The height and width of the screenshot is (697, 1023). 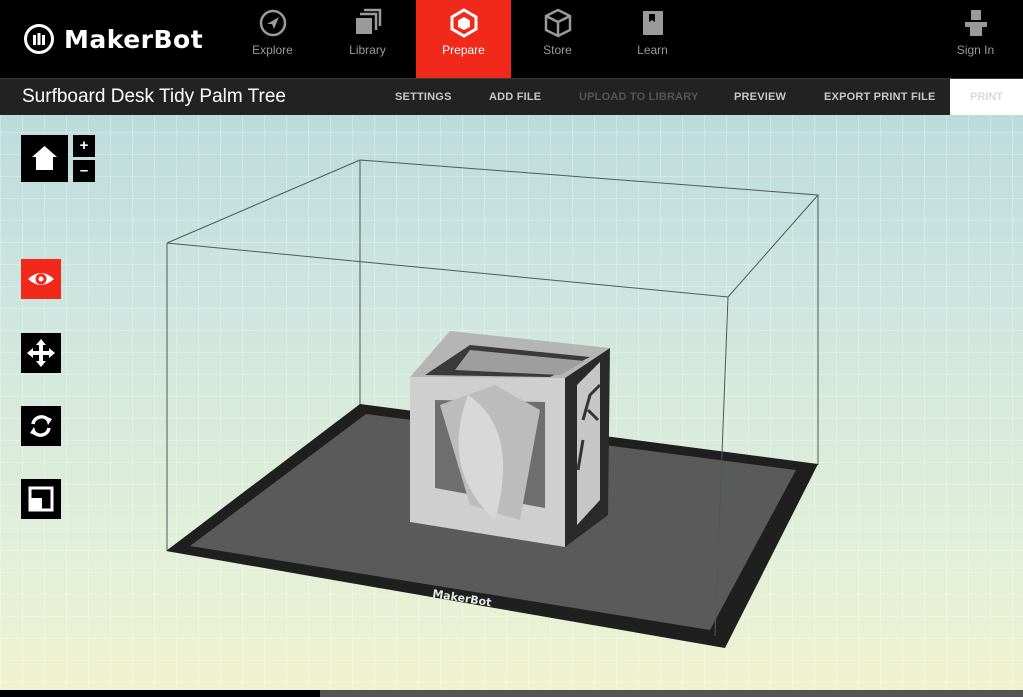 I want to click on preview-button: PREVIEW, so click(x=760, y=97).